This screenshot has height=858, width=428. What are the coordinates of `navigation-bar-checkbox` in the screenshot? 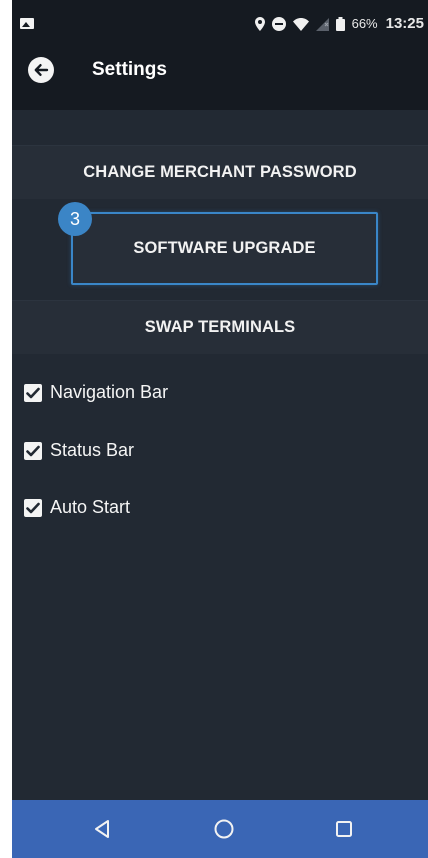 It's located at (33, 392).